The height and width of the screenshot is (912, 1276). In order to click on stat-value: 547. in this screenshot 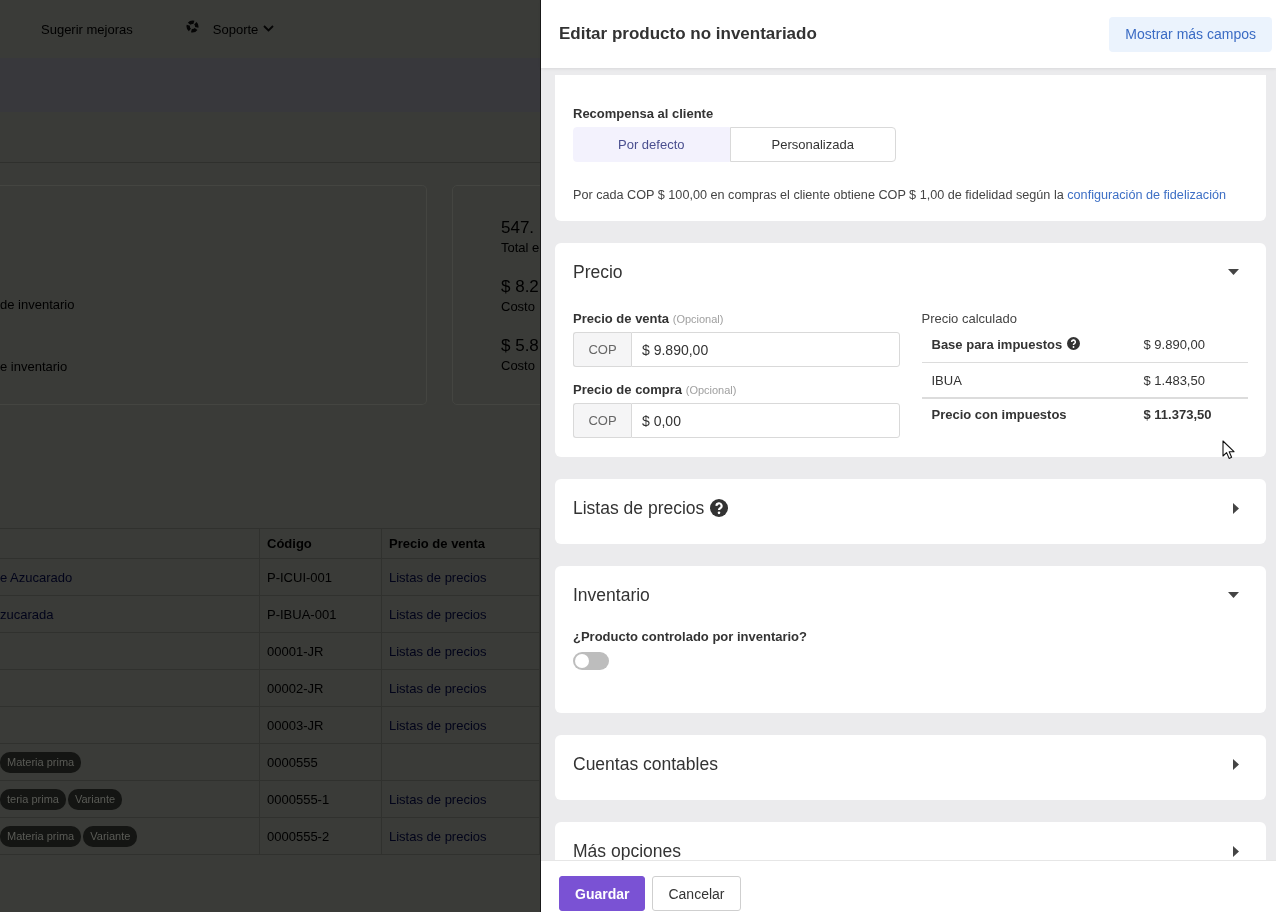, I will do `click(518, 228)`.